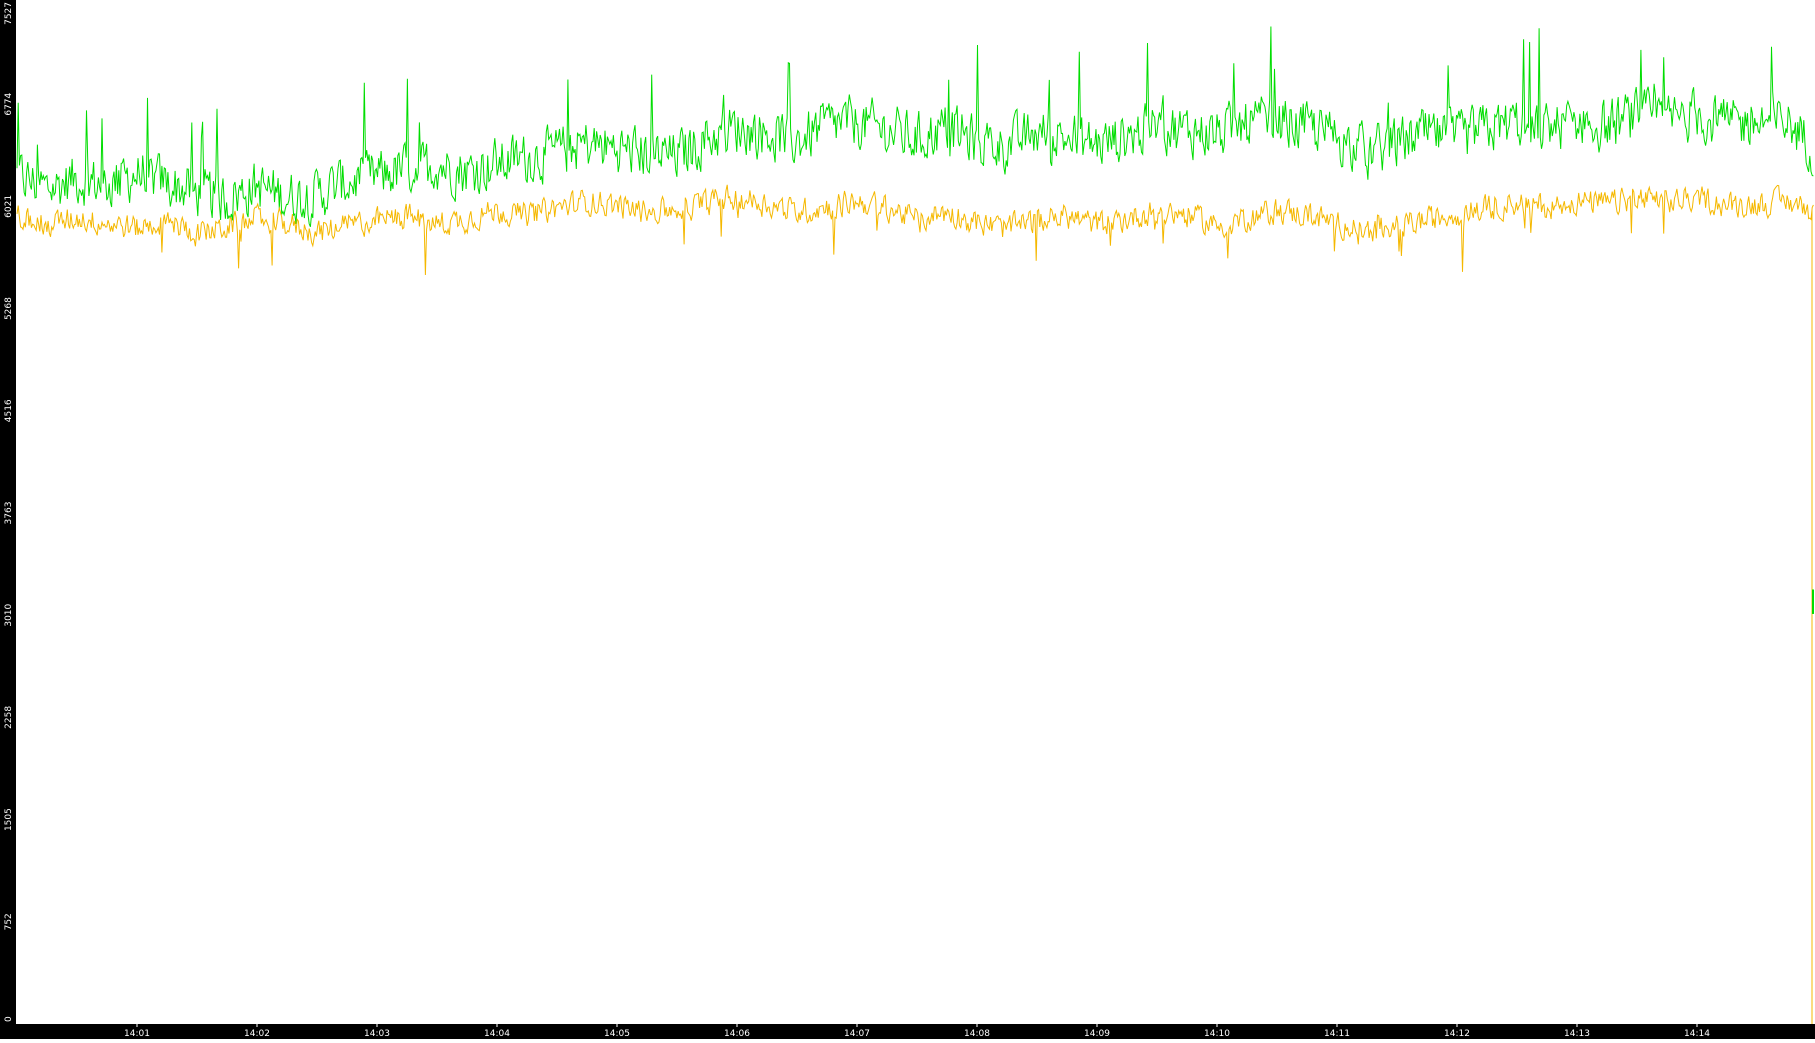 The image size is (1815, 1043). Describe the element at coordinates (137, 1034) in the screenshot. I see `x-tick-label: 14:01` at that location.